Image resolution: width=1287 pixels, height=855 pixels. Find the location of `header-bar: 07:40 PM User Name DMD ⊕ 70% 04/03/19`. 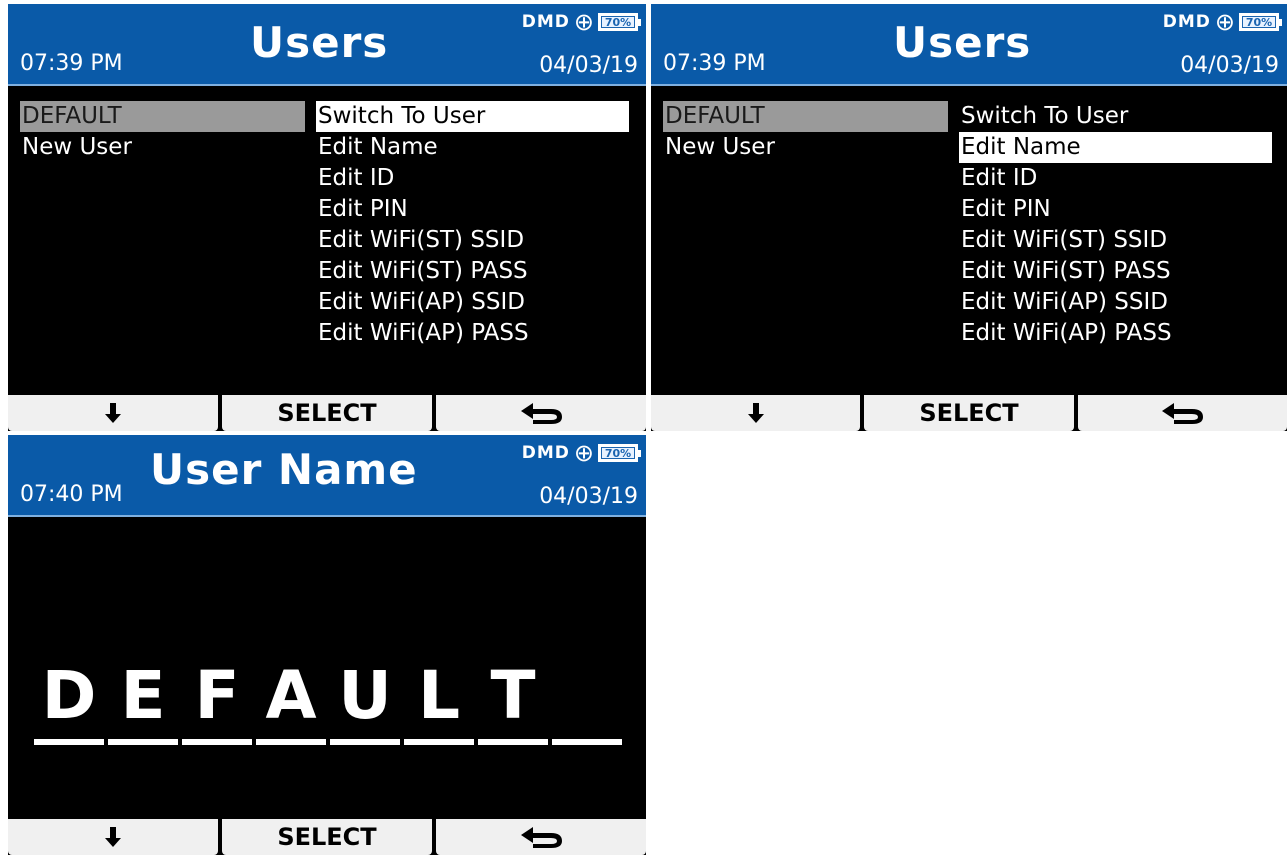

header-bar: 07:40 PM User Name DMD ⊕ 70% 04/03/19 is located at coordinates (327, 476).